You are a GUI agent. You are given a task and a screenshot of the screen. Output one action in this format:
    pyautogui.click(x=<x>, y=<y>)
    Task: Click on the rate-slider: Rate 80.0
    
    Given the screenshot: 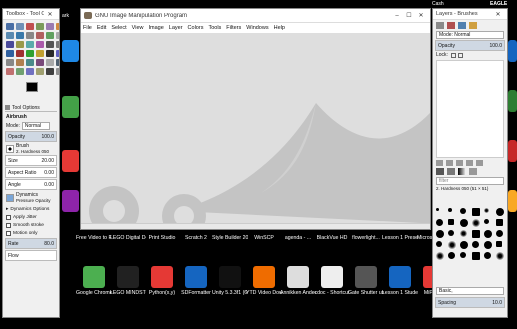 What is the action you would take?
    pyautogui.click(x=31, y=243)
    